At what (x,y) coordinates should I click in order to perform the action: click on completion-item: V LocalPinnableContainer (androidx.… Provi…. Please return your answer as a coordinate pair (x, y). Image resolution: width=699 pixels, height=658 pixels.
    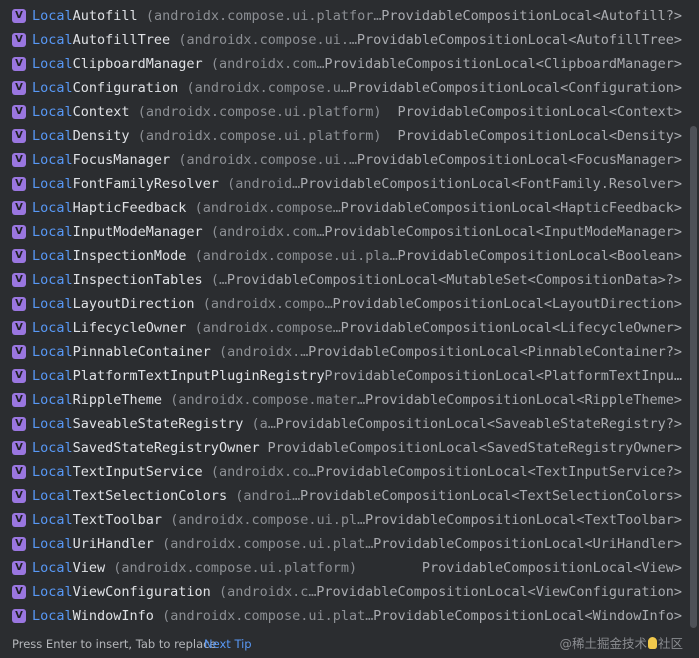
    Looking at the image, I should click on (344, 352).